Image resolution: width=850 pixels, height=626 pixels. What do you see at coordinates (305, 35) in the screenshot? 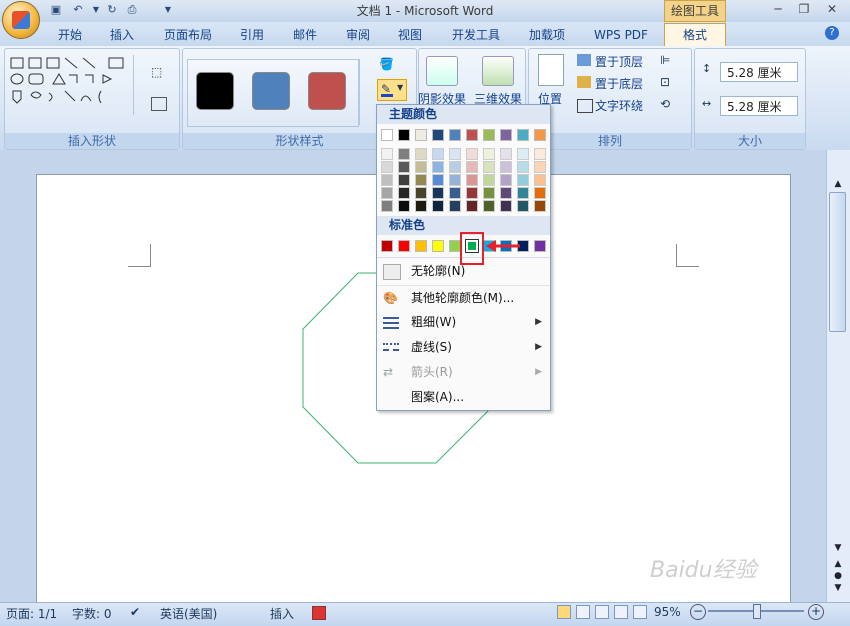
I see `tab-mailings: 邮件` at bounding box center [305, 35].